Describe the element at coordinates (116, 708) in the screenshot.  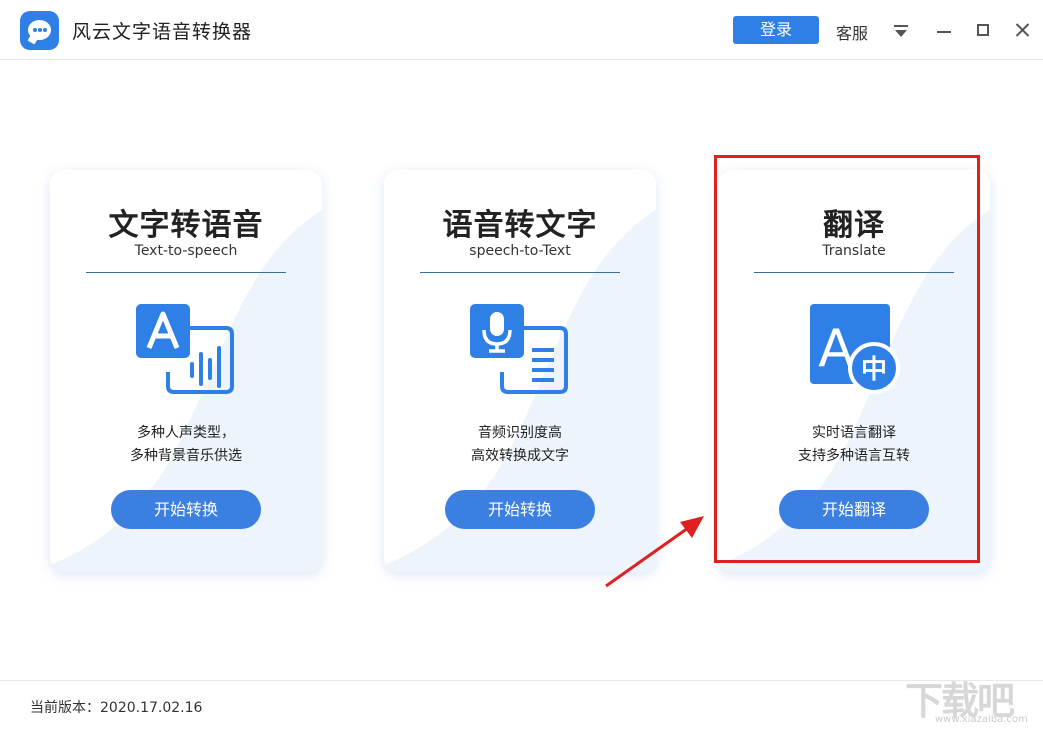
I see `version-label: 当前版本：2020.17.02.16` at that location.